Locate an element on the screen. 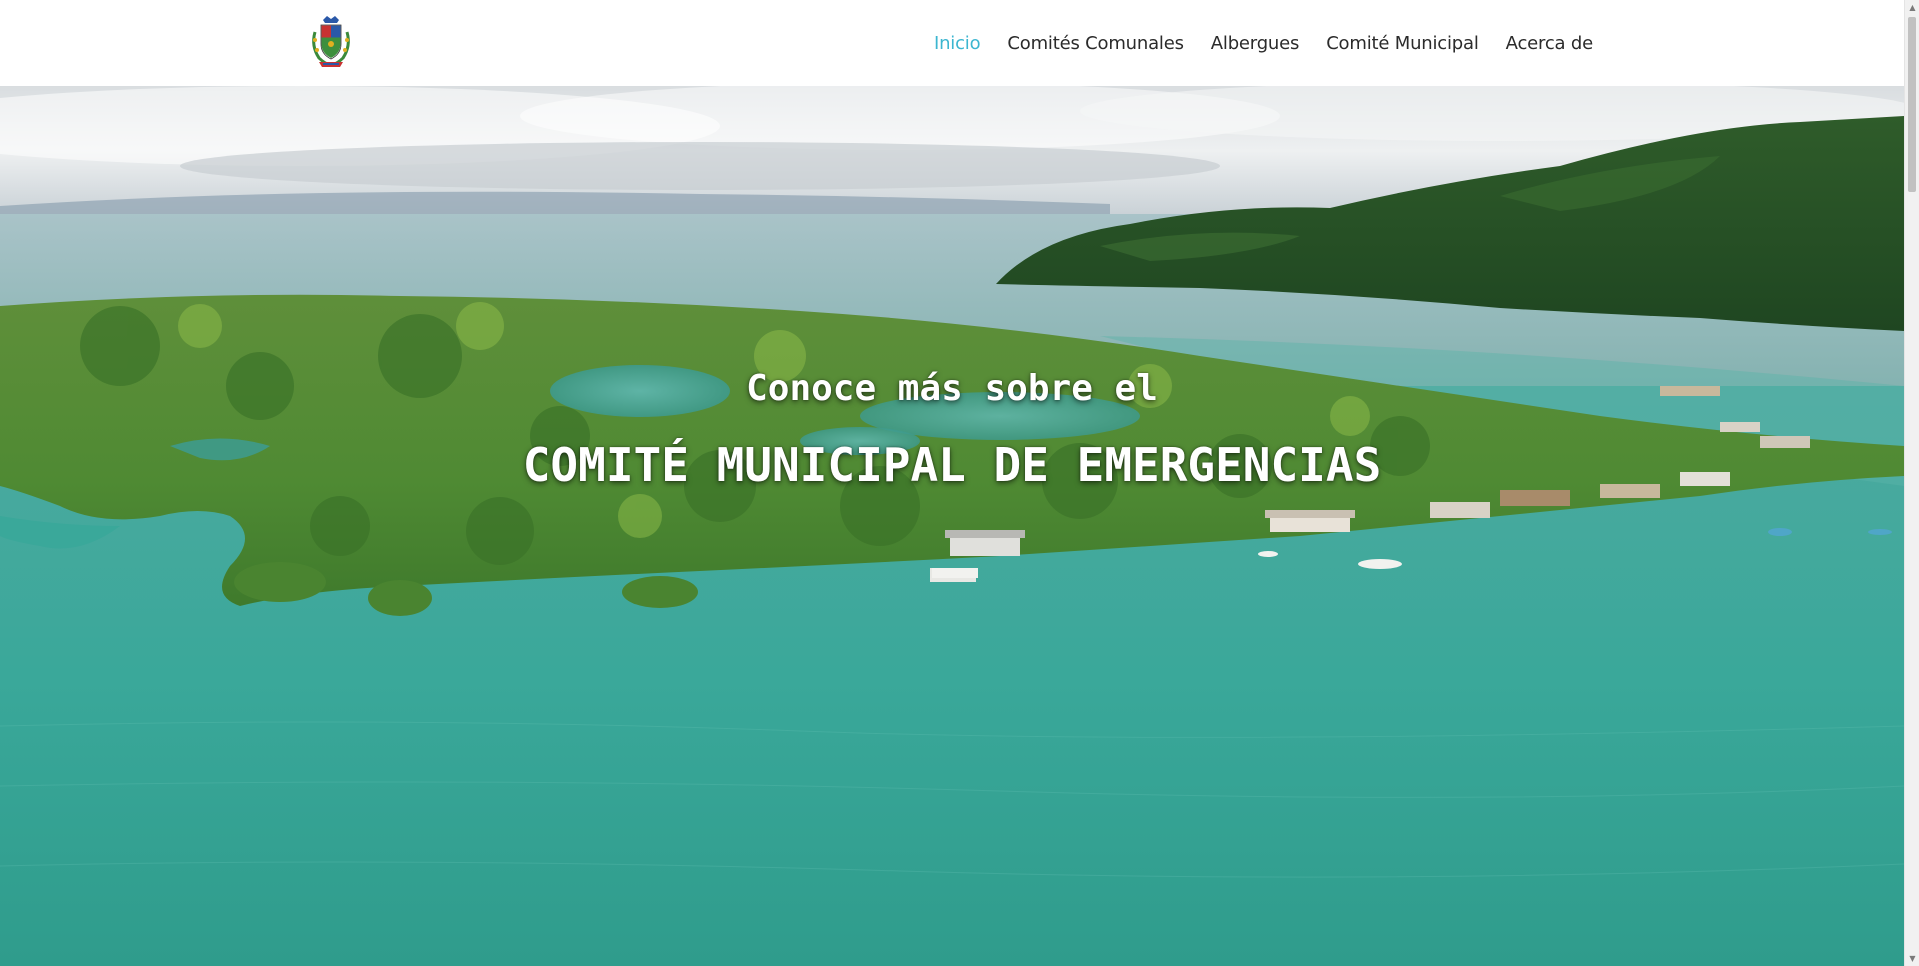 The height and width of the screenshot is (966, 1919). nav-item-comites-comunales: Comités Comunales is located at coordinates (1095, 43).